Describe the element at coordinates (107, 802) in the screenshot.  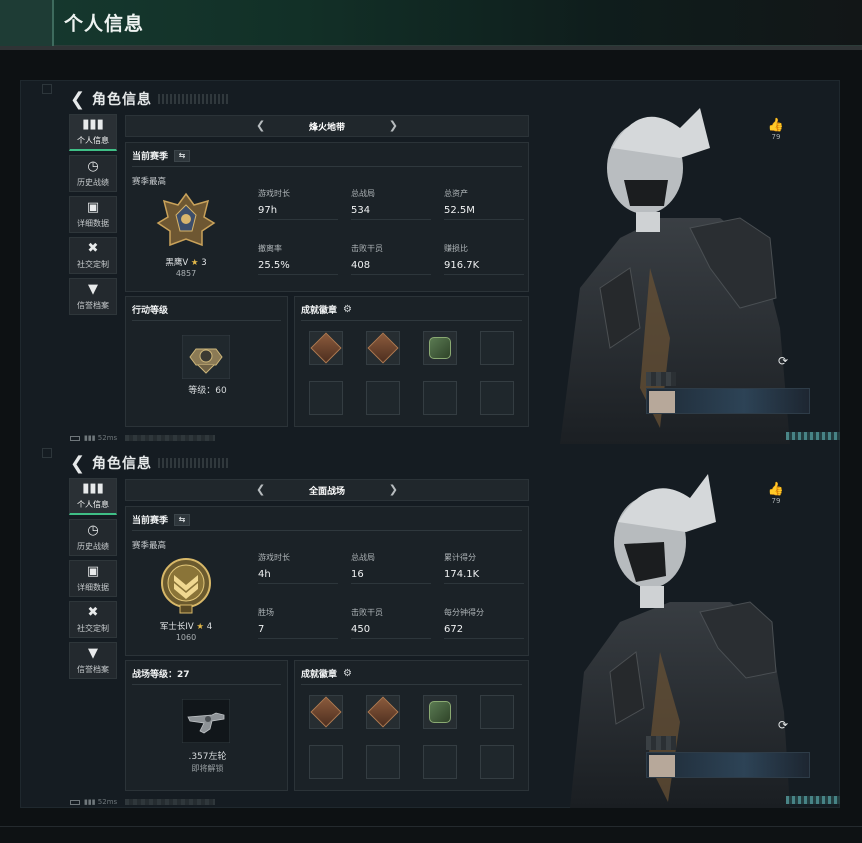
I see `ping-text: 52ms` at that location.